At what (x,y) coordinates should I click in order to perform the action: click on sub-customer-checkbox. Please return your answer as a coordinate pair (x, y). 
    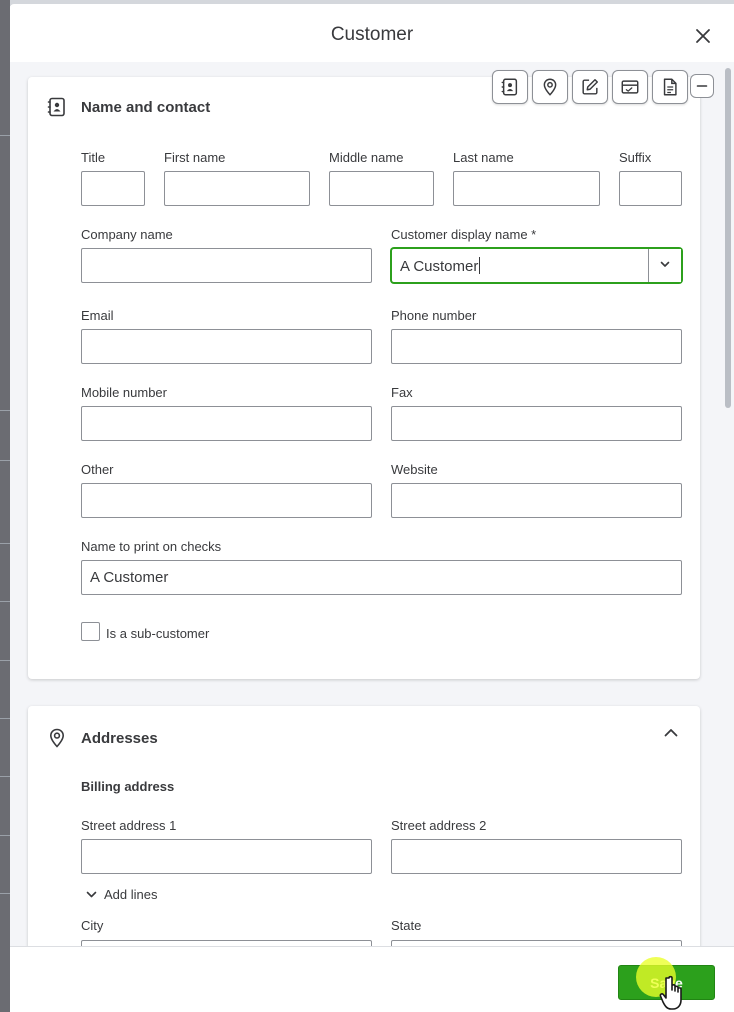
    Looking at the image, I should click on (90, 631).